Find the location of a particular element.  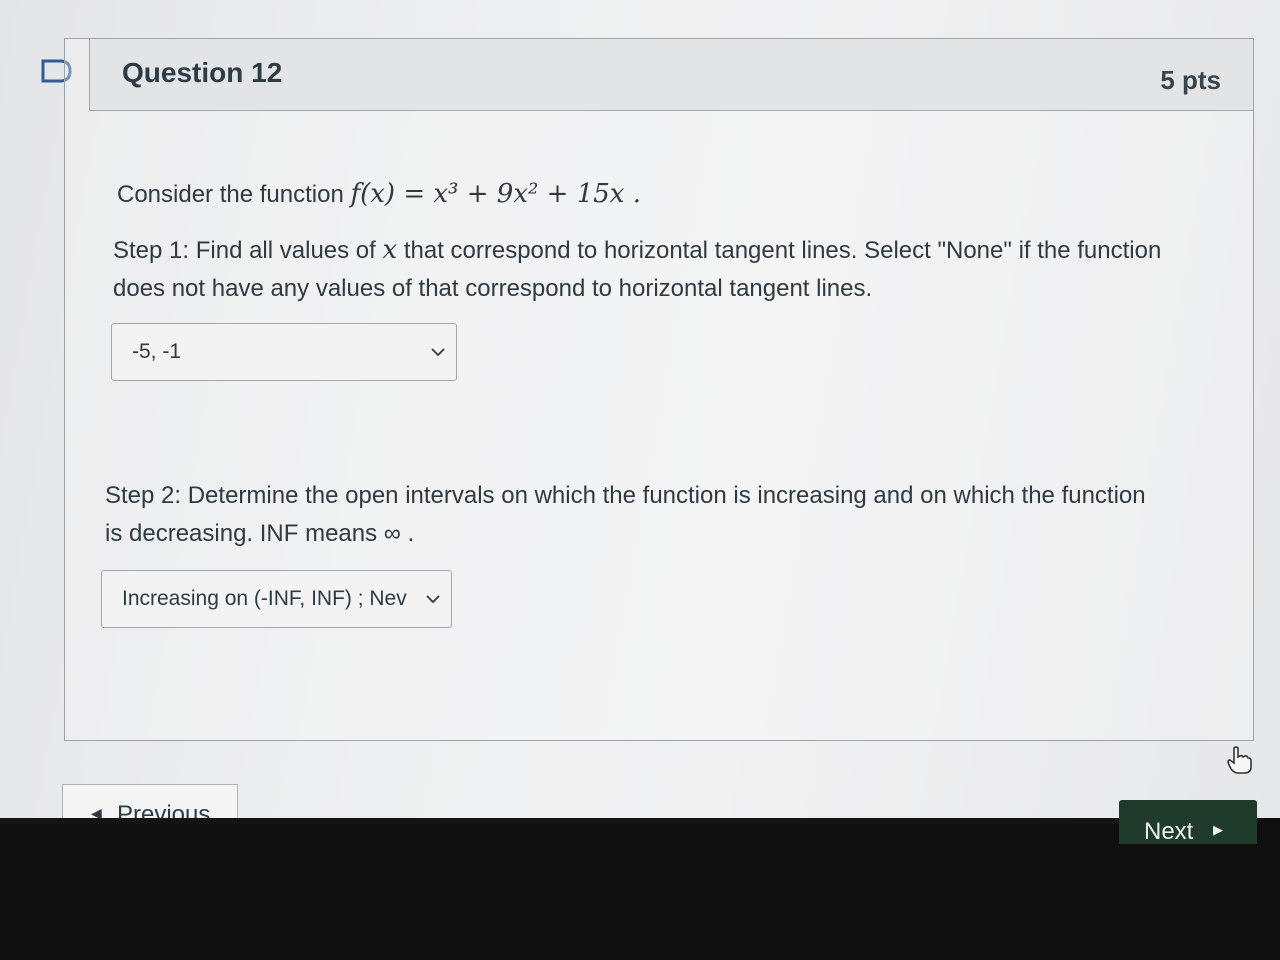

step1-variable: x is located at coordinates (390, 250).